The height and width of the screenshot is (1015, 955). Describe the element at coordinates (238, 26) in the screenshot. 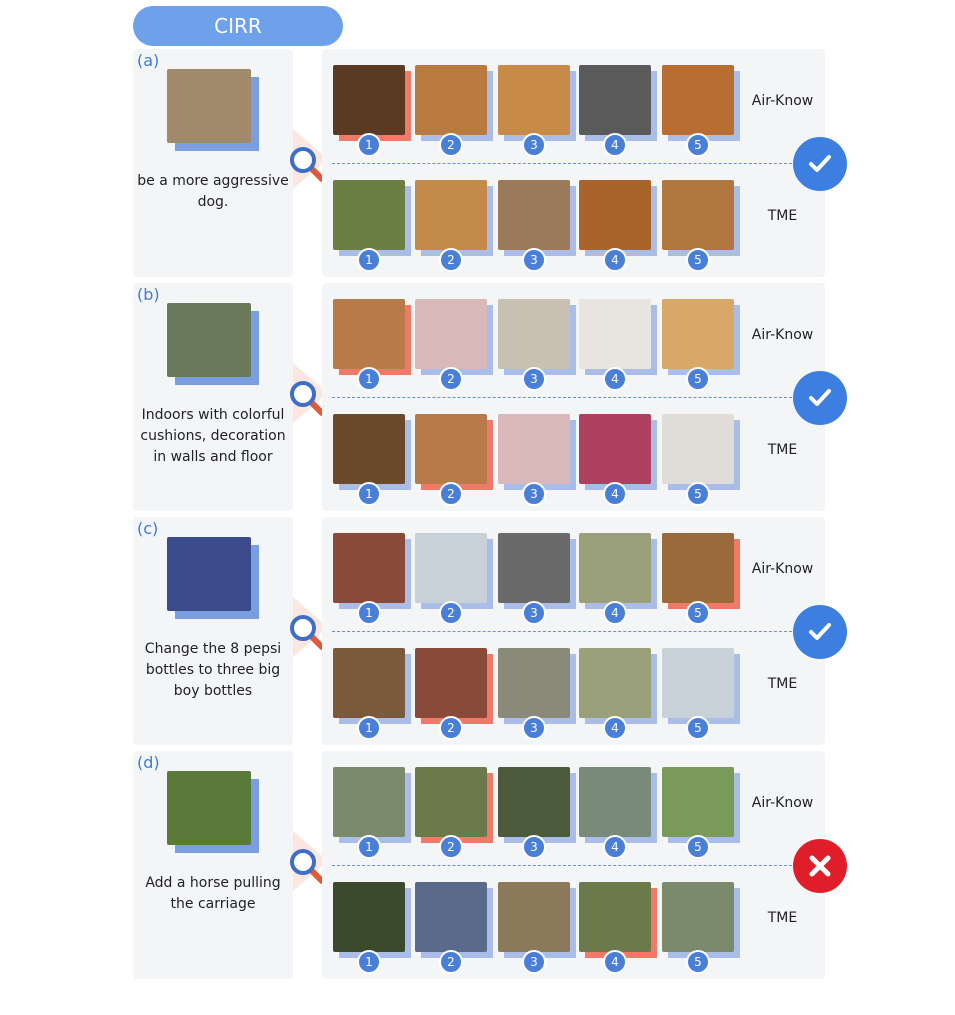

I see `dataset-title: CIRR` at that location.